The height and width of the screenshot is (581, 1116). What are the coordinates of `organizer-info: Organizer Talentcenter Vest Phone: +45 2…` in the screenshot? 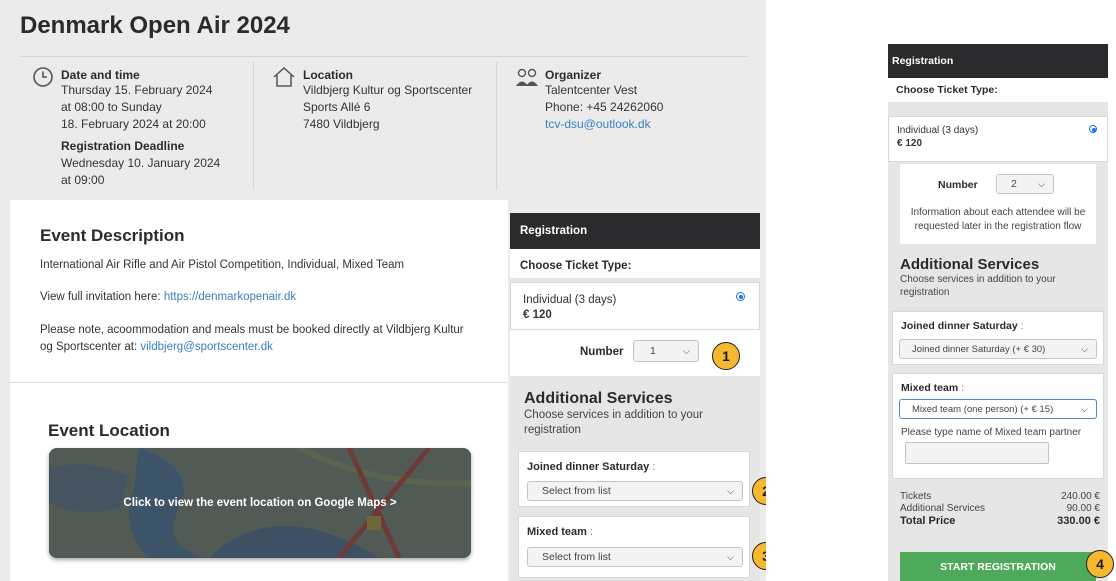 It's located at (634, 126).